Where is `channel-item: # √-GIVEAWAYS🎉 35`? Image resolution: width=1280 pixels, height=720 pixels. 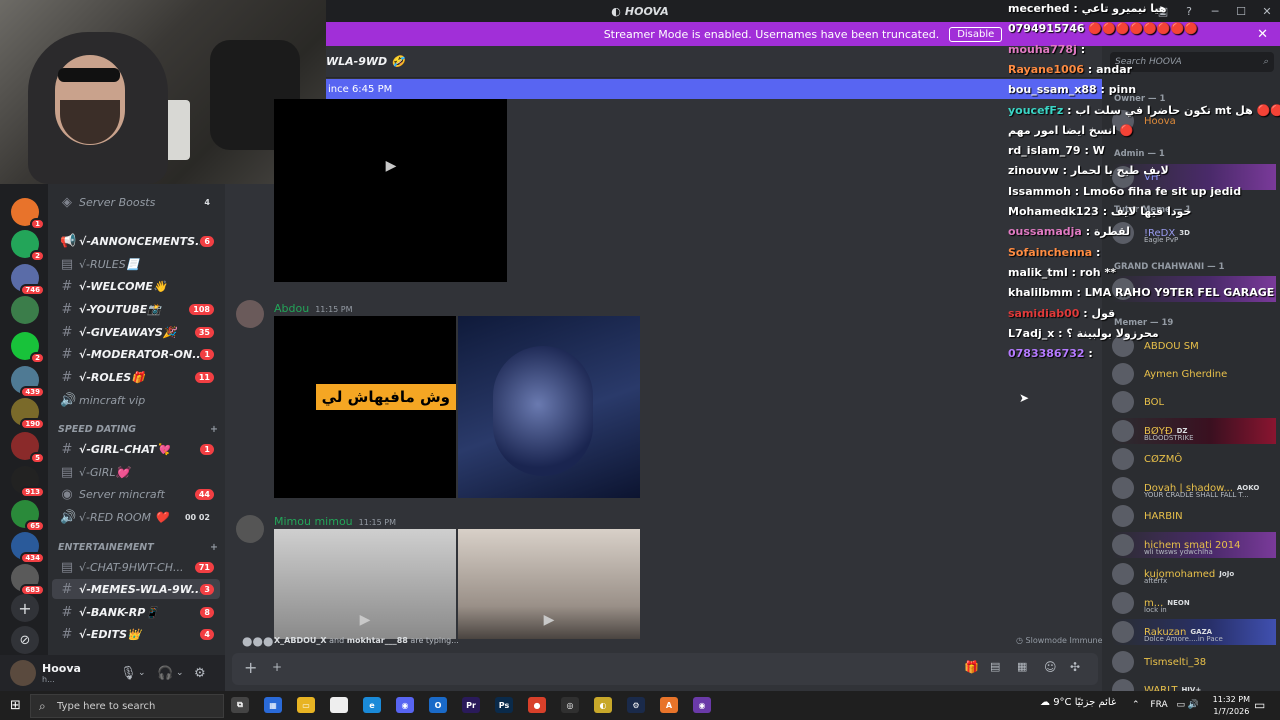
channel-item: # √-GIVEAWAYS🎉 35 is located at coordinates (136, 332).